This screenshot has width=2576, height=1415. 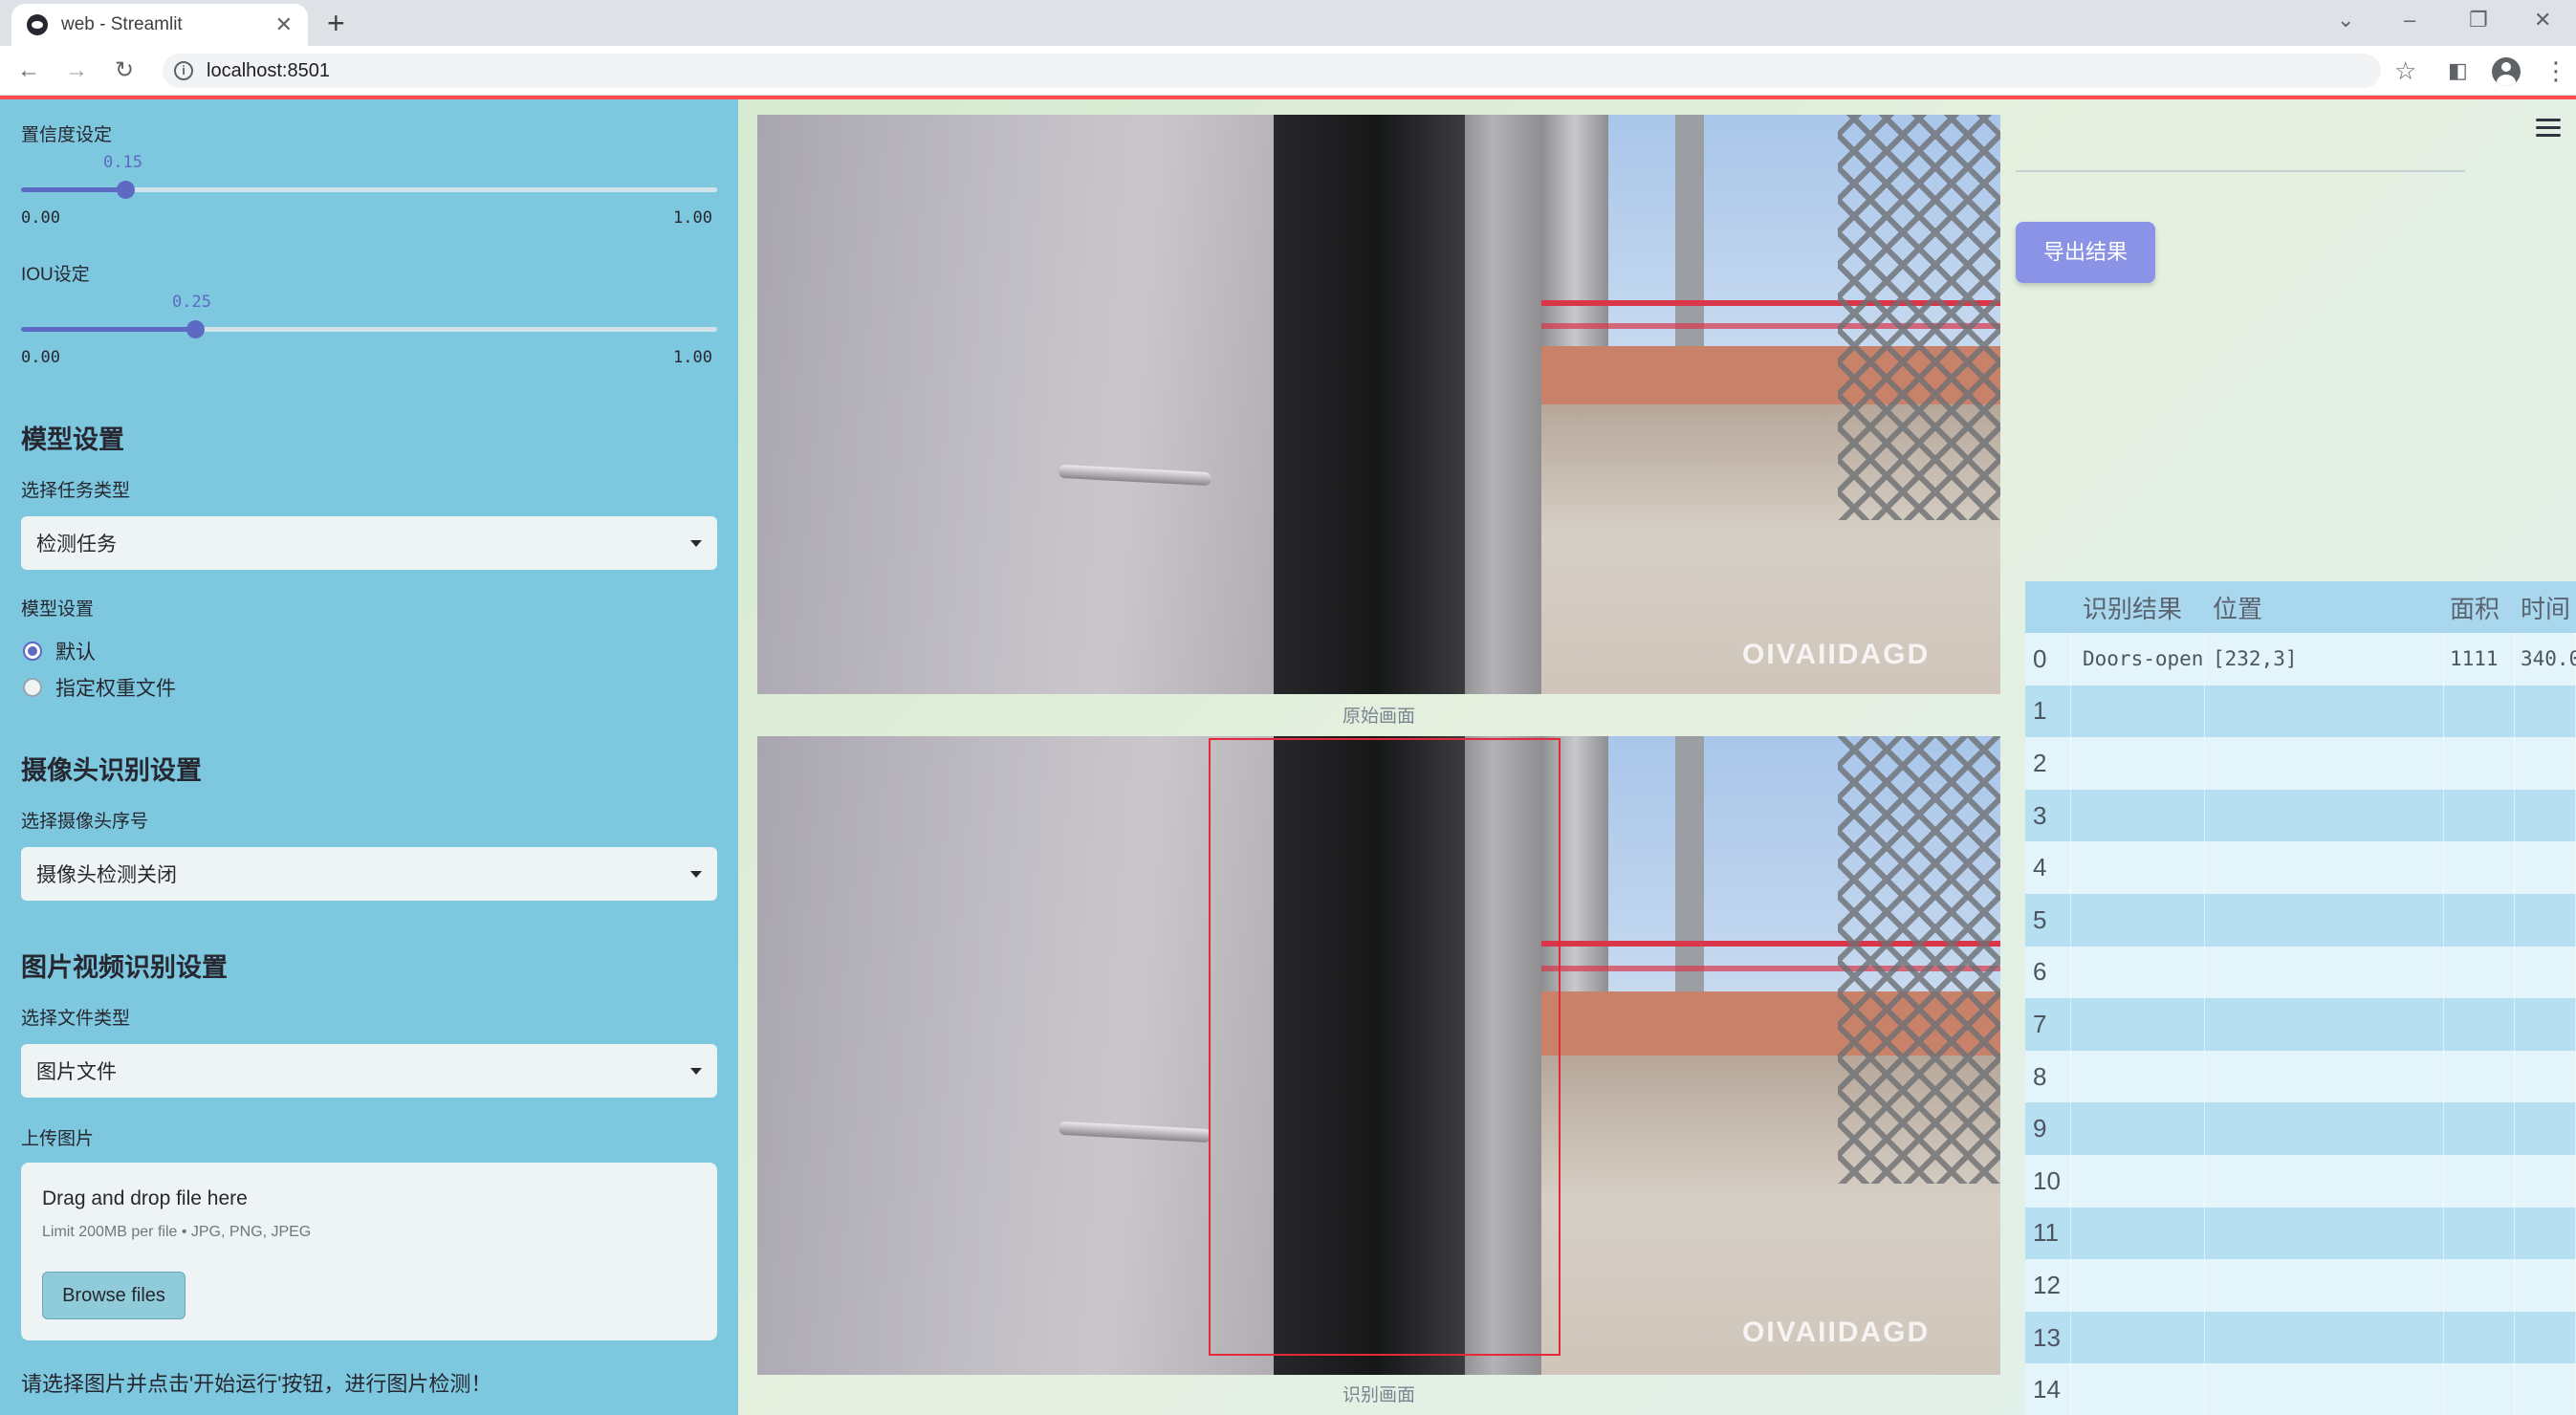 I want to click on profile-avatar-icon, so click(x=2506, y=71).